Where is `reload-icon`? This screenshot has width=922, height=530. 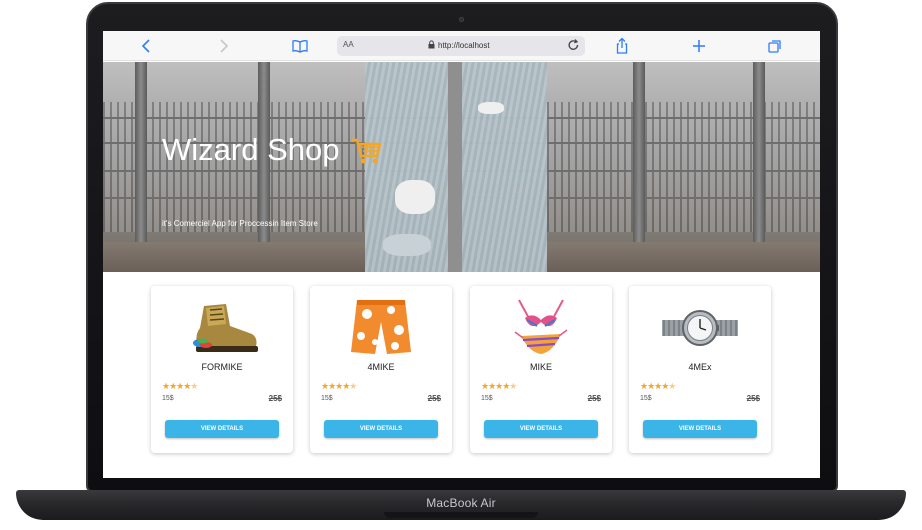 reload-icon is located at coordinates (573, 46).